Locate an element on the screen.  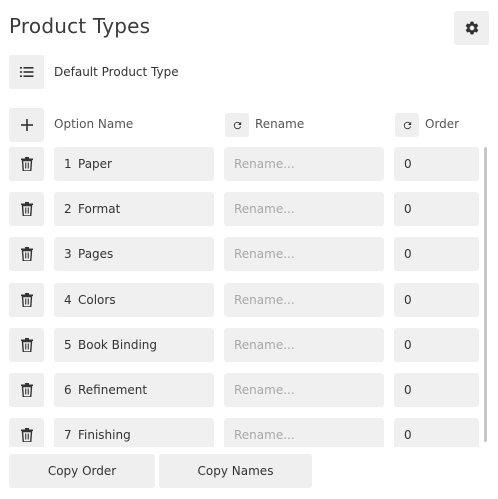
column-header-option-name: Option Name is located at coordinates (94, 124).